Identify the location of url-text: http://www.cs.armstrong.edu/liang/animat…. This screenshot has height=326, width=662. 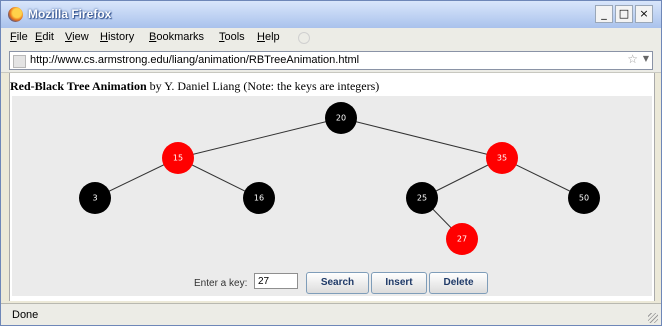
(194, 60).